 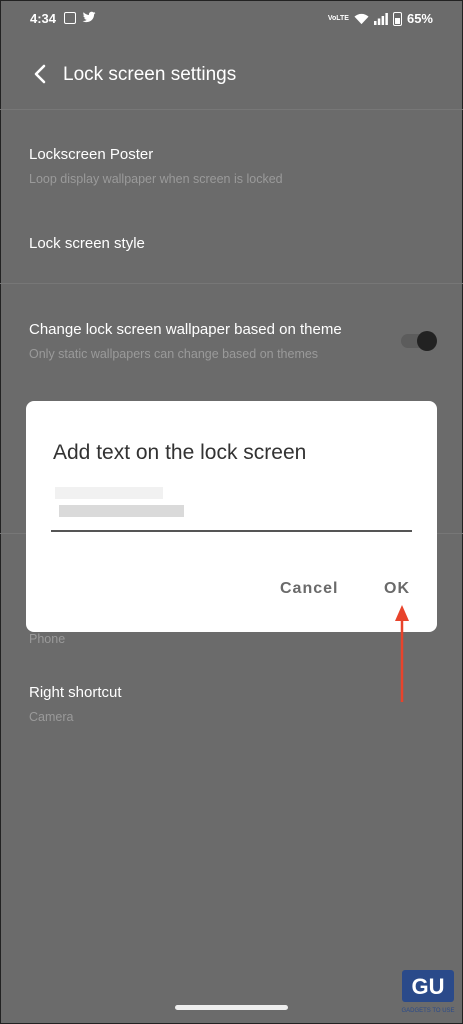 I want to click on page-title: Lock screen settings, so click(x=150, y=74).